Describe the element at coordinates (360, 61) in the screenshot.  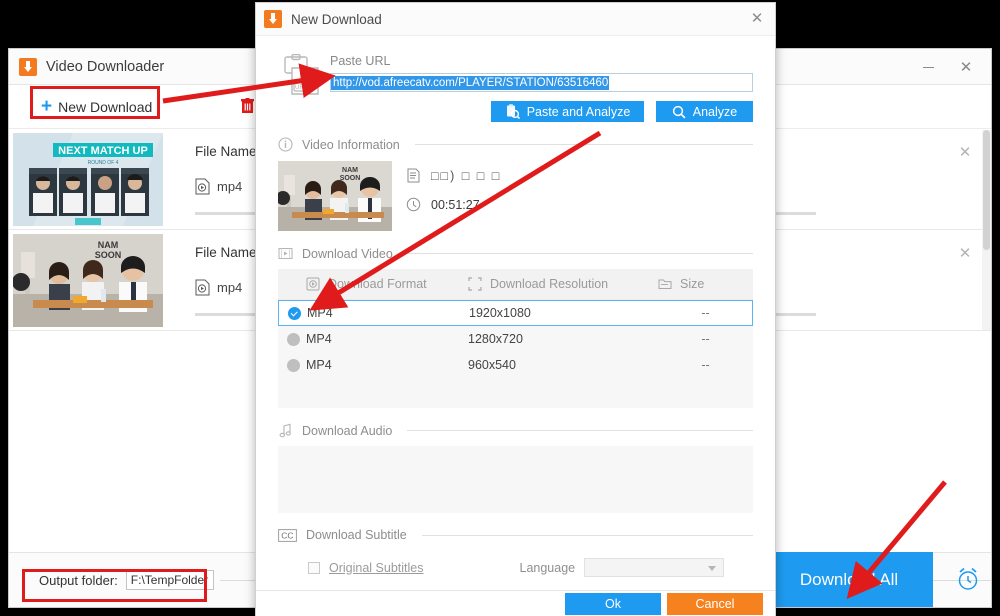
I see `paste-url-label: Paste URL` at that location.